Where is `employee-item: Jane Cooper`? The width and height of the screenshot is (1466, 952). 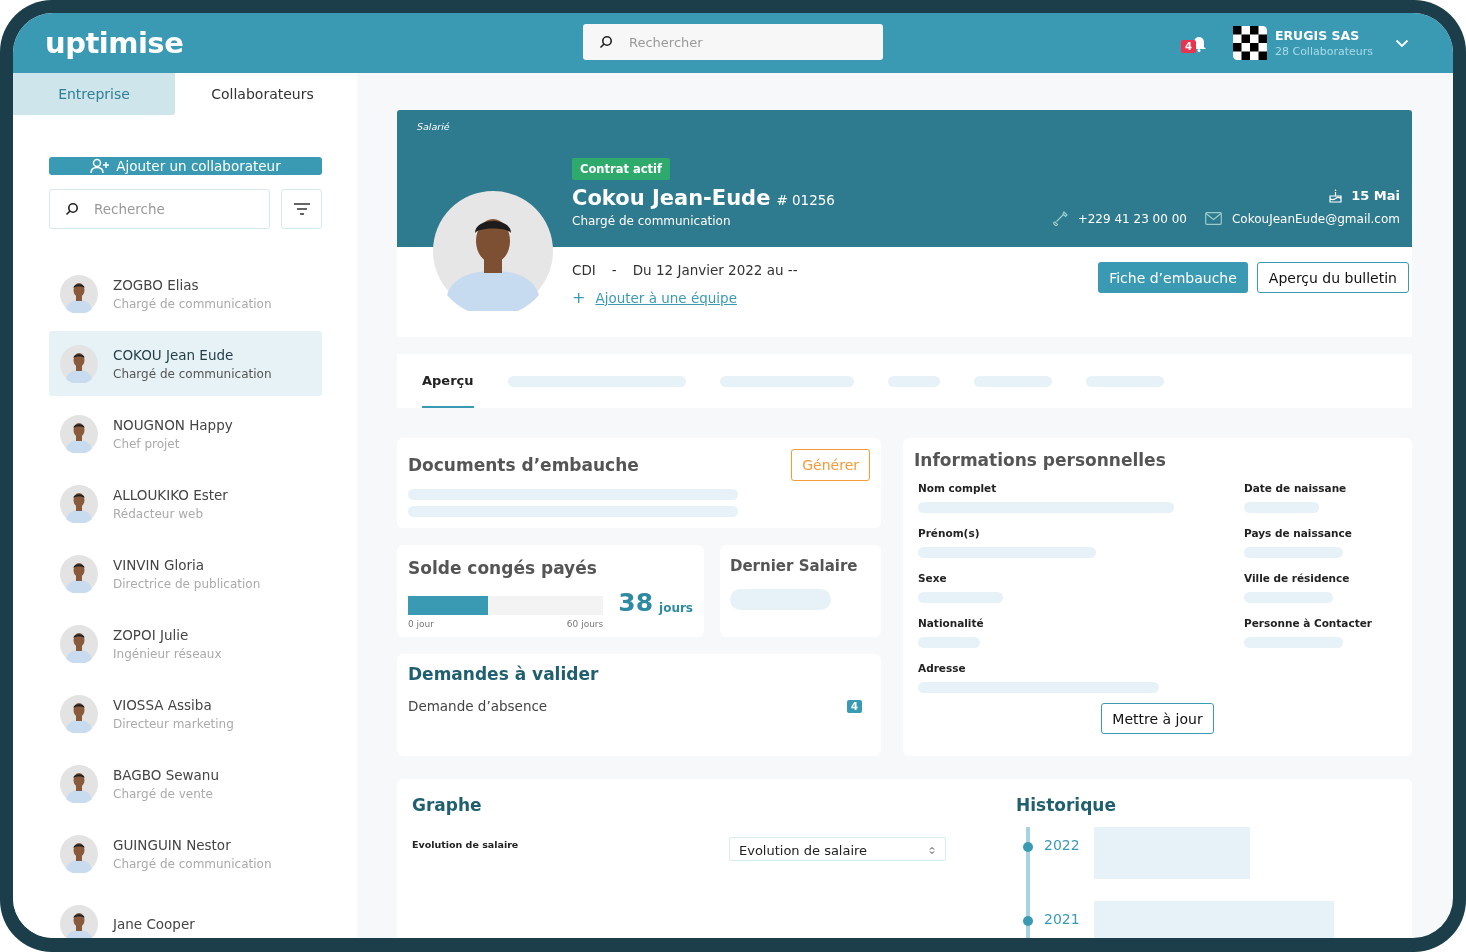 employee-item: Jane Cooper is located at coordinates (185, 914).